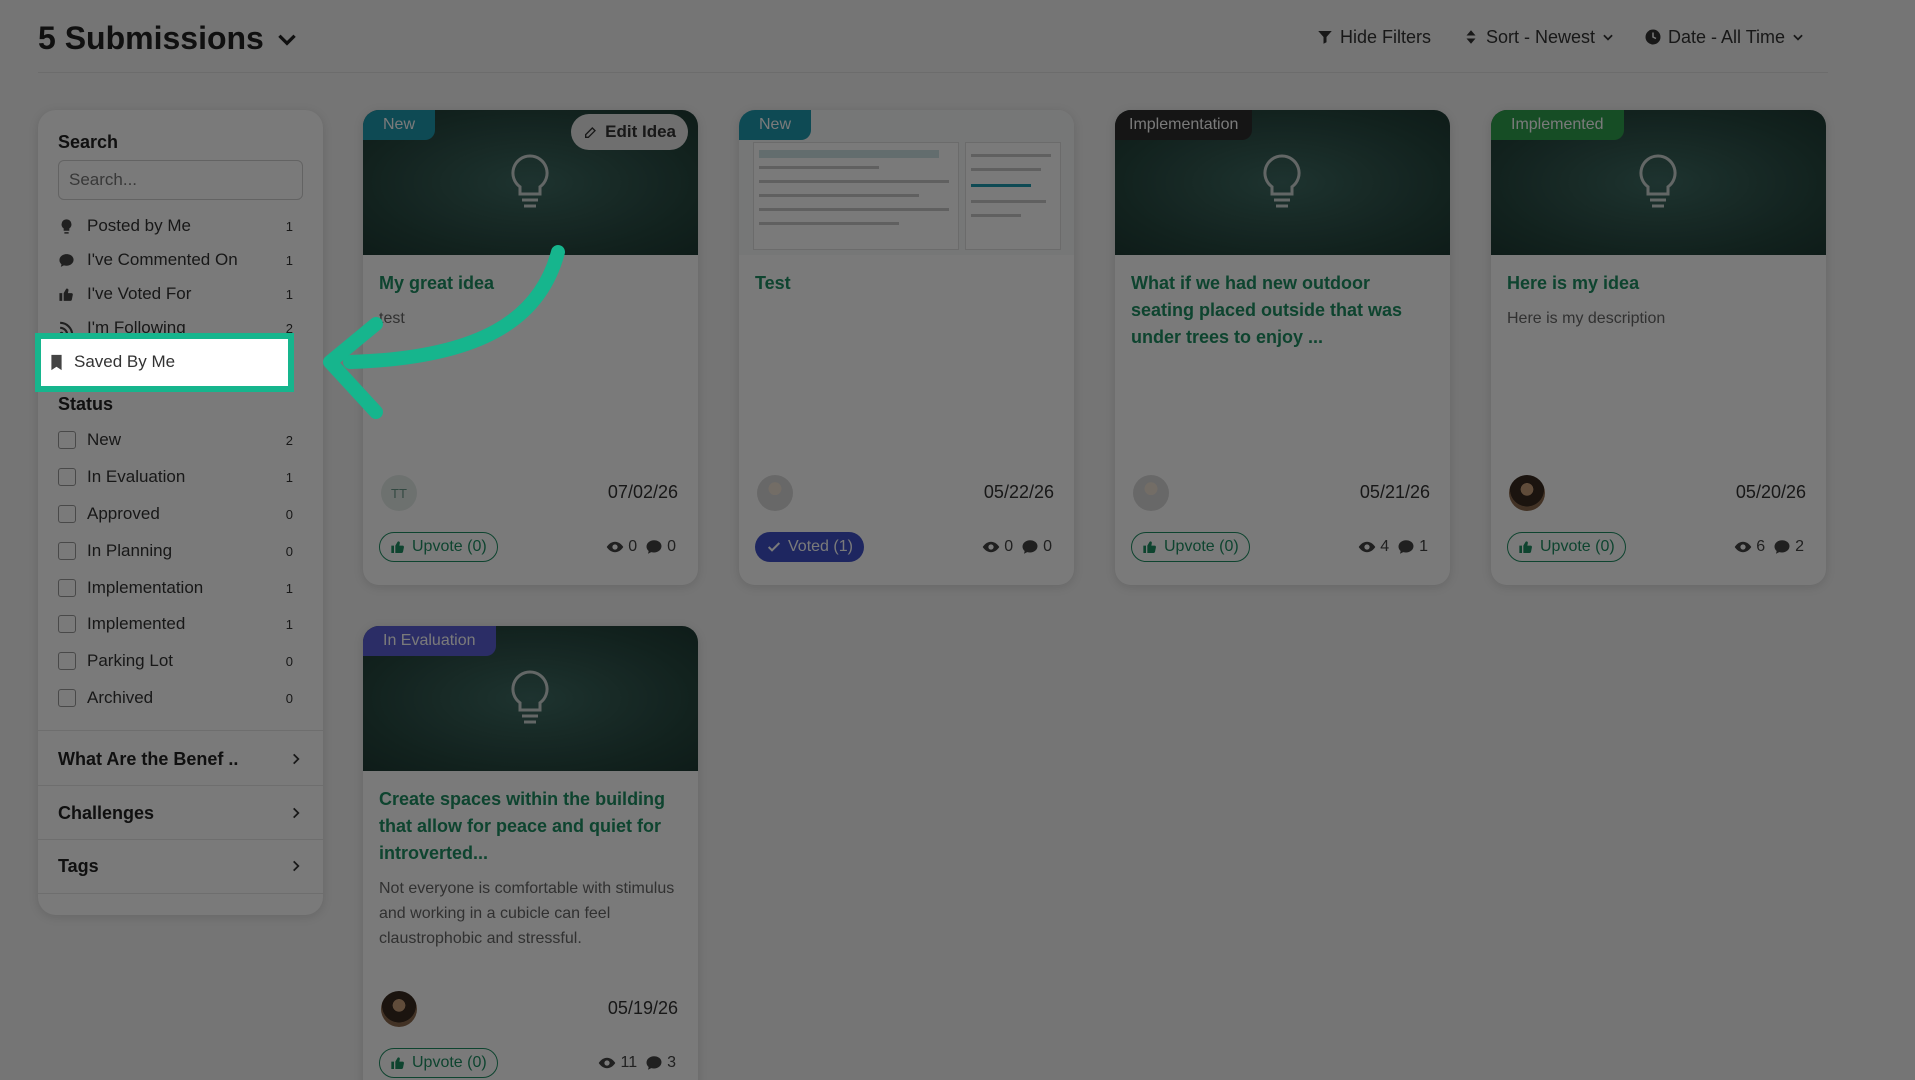 The image size is (1915, 1080). Describe the element at coordinates (123, 513) in the screenshot. I see `status-label-text: Approved` at that location.